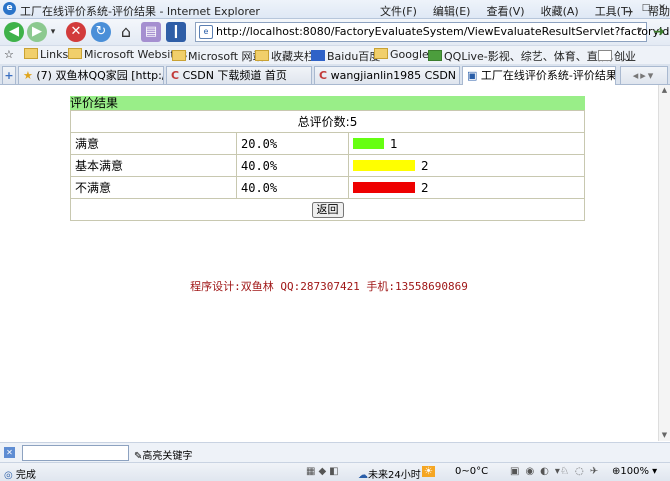  What do you see at coordinates (9, 75) in the screenshot?
I see `tab-list-icon: +` at bounding box center [9, 75].